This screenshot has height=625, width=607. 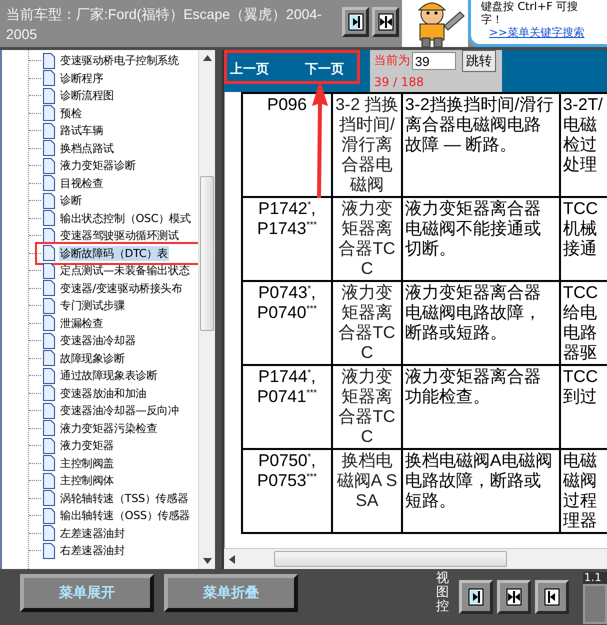 What do you see at coordinates (399, 82) in the screenshot?
I see `page-count: 39 / 188` at bounding box center [399, 82].